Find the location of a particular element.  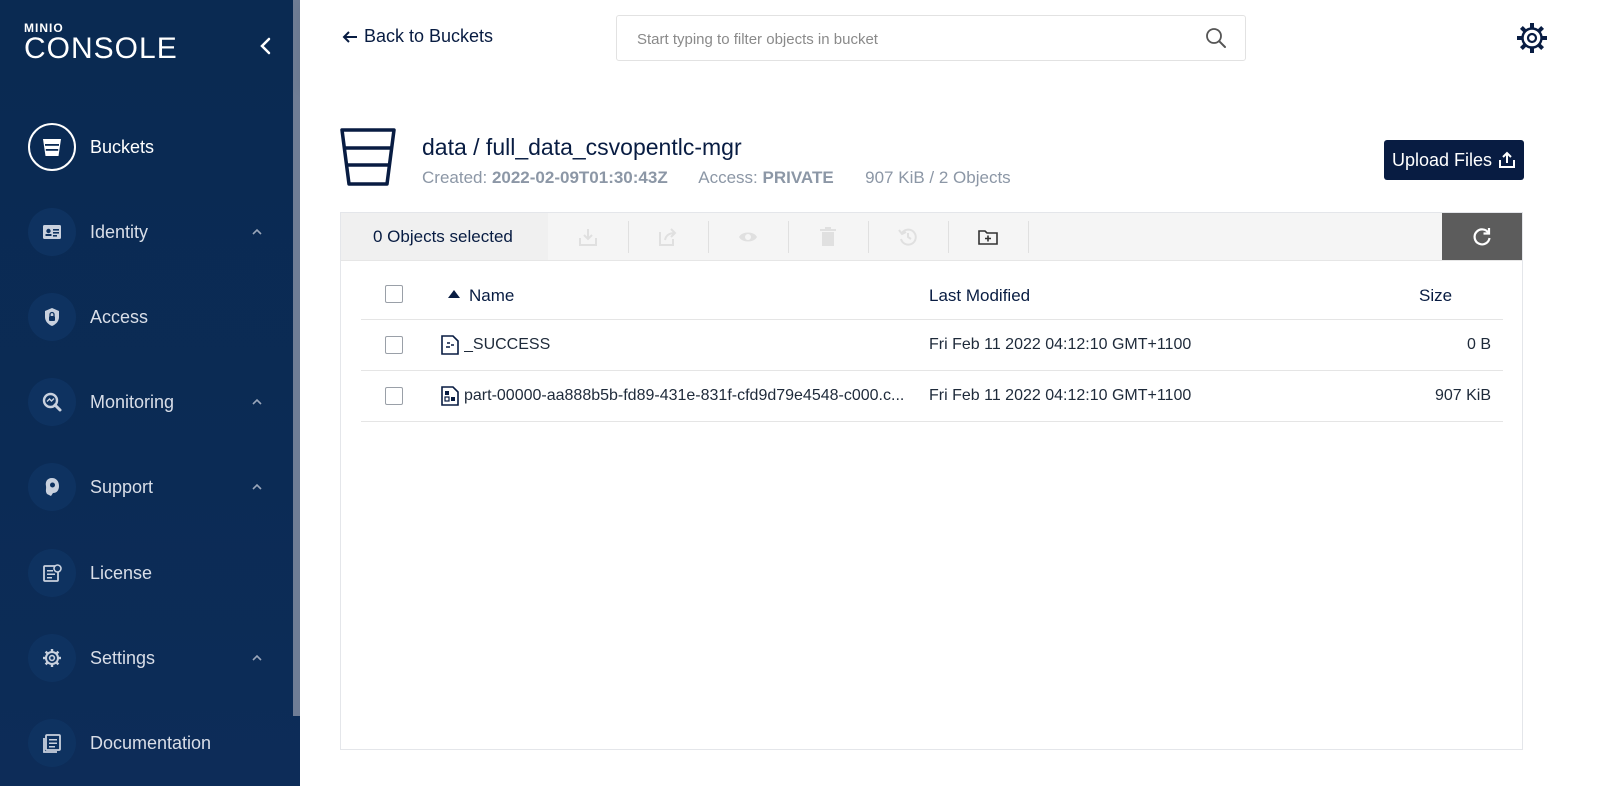

settings-gear-button is located at coordinates (1532, 40).